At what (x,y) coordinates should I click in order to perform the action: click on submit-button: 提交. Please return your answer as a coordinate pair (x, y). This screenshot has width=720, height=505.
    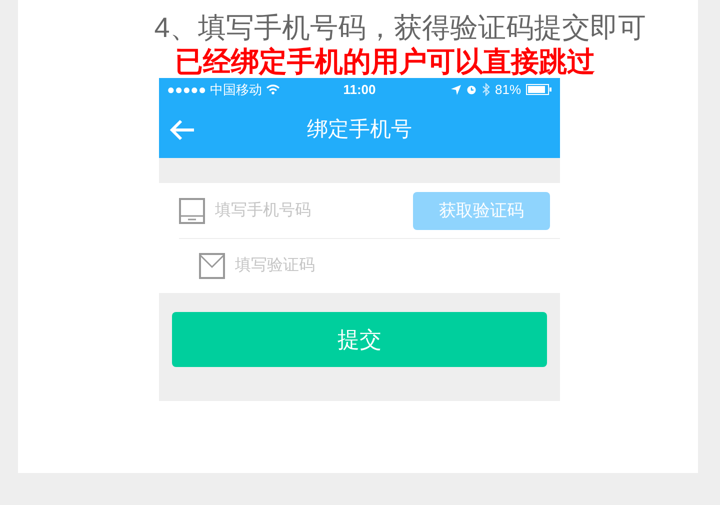
    Looking at the image, I should click on (359, 339).